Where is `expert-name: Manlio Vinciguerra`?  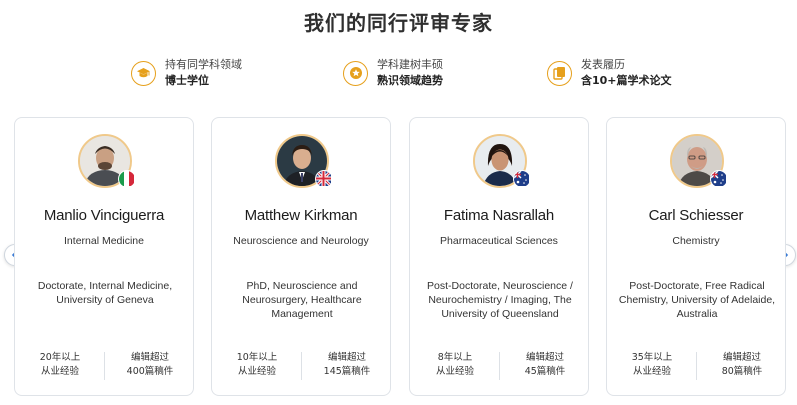
expert-name: Manlio Vinciguerra is located at coordinates (104, 215).